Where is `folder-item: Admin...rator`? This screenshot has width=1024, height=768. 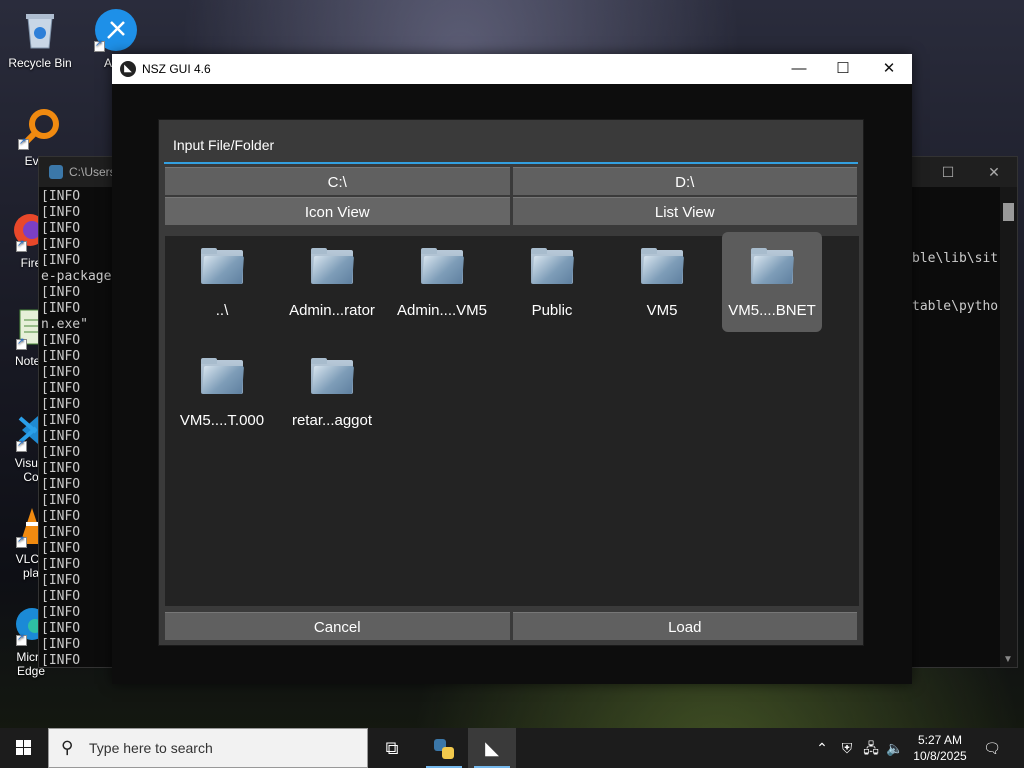 folder-item: Admin...rator is located at coordinates (332, 282).